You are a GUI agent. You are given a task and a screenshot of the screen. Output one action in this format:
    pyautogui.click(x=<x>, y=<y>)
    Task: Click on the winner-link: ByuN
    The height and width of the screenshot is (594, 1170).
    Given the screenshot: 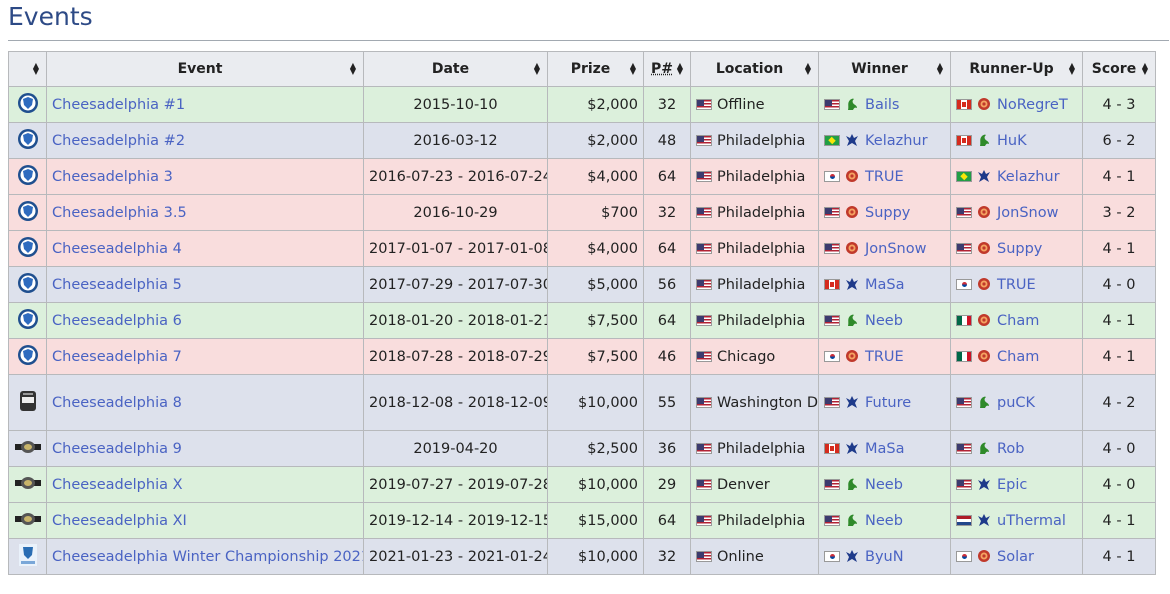 What is the action you would take?
    pyautogui.click(x=884, y=557)
    